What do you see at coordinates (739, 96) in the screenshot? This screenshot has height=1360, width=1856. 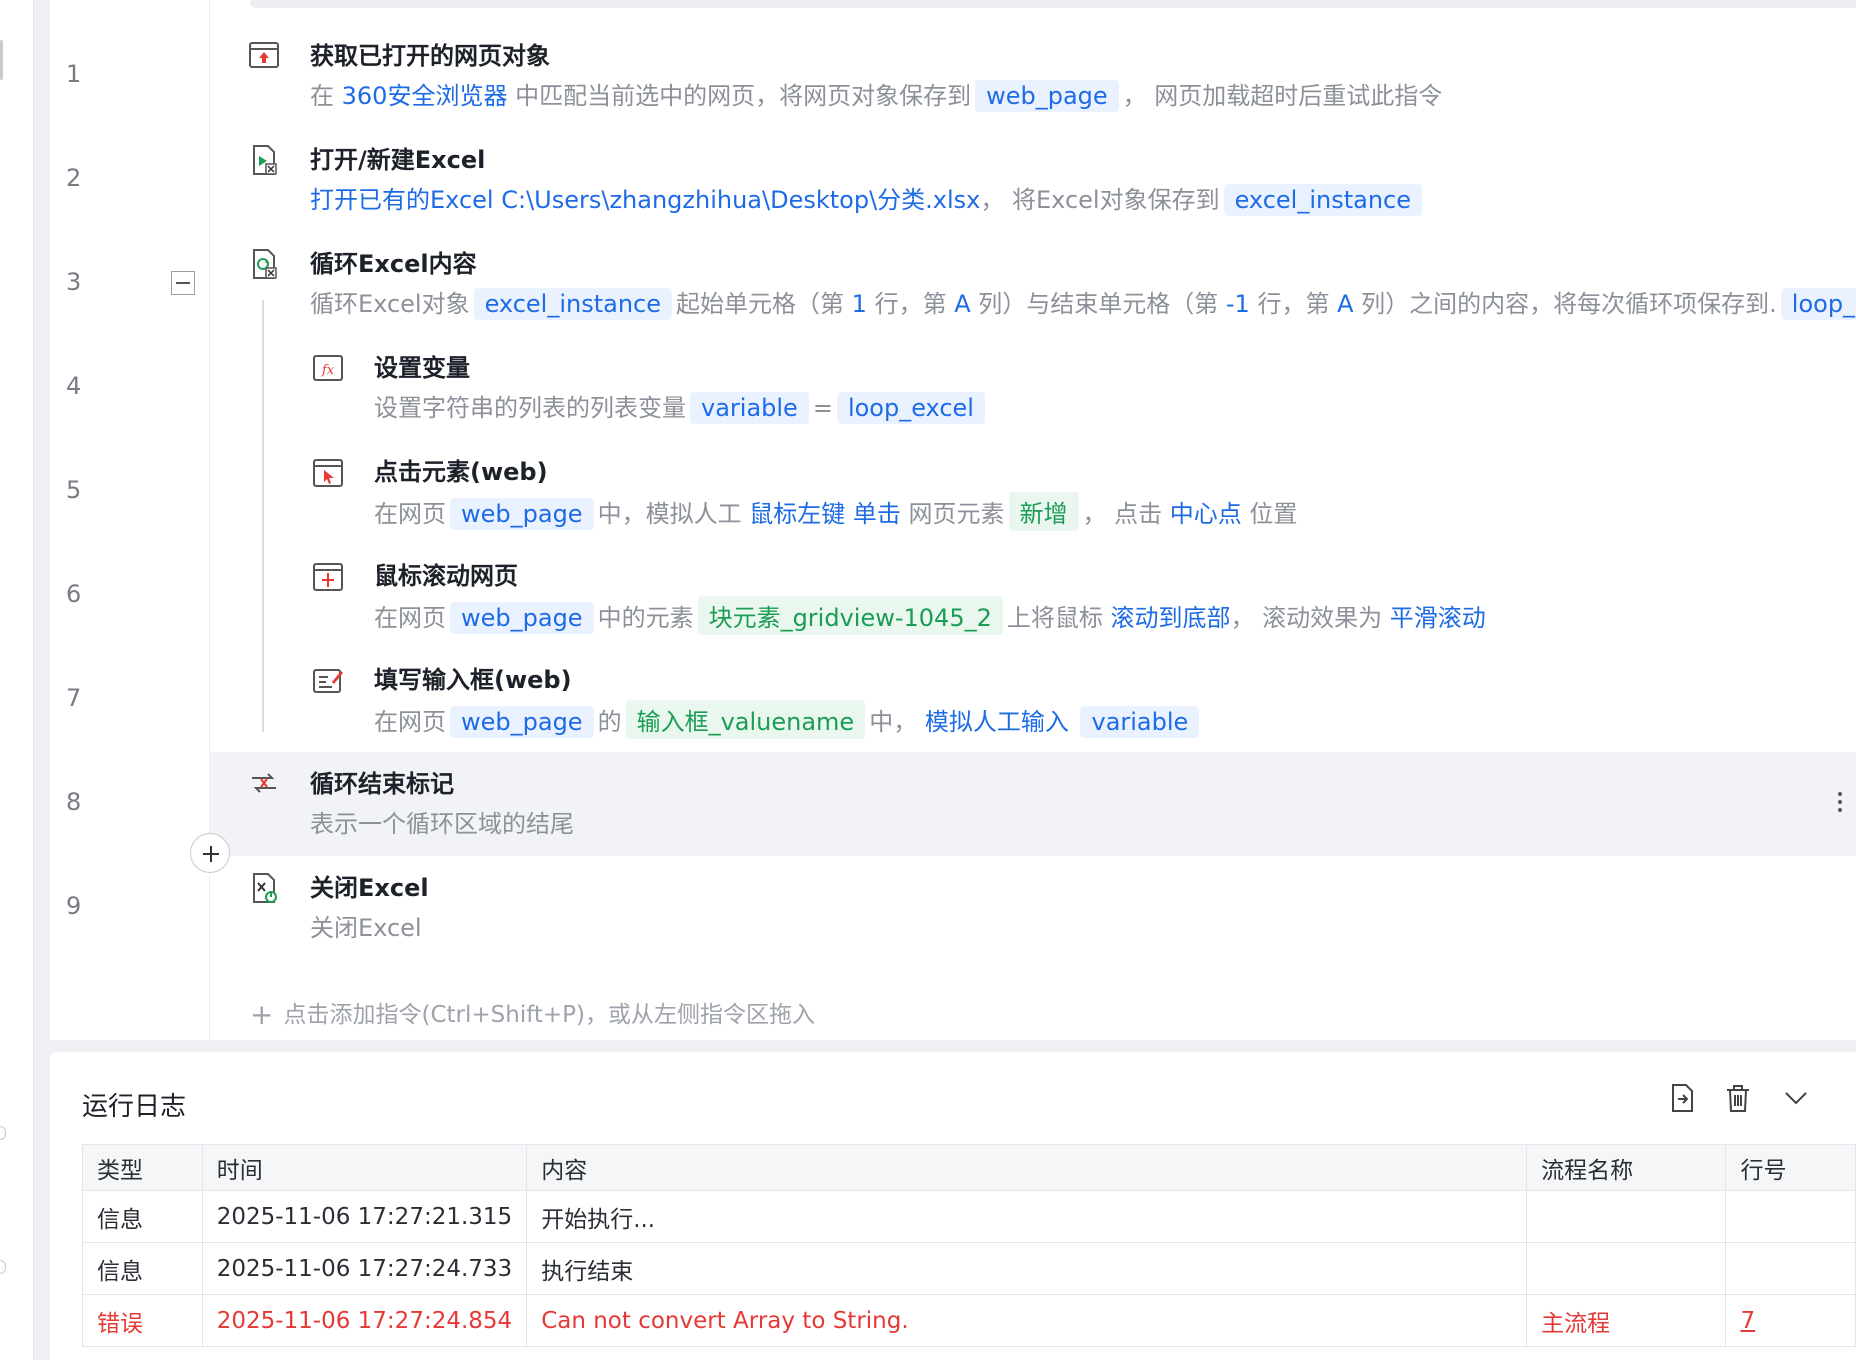 I see `desc-text: 中匹配当前选中的网页，将网页对象保存到` at bounding box center [739, 96].